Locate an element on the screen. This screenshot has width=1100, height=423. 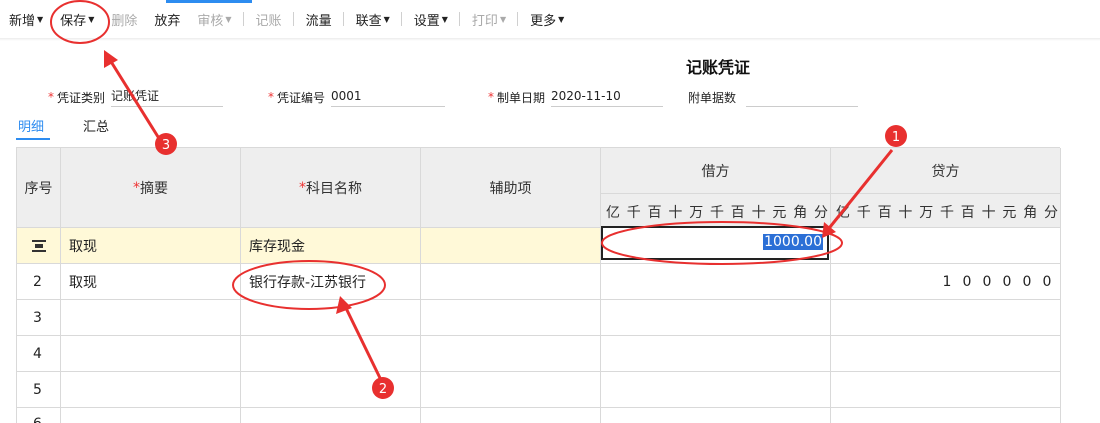
credit-digit: 0 is located at coordinates (1027, 281).